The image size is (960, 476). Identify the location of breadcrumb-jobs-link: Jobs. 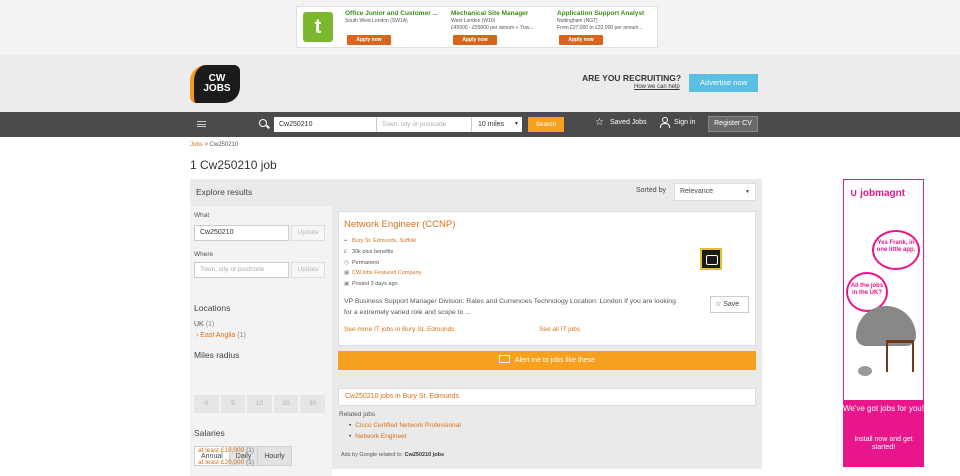
(196, 145).